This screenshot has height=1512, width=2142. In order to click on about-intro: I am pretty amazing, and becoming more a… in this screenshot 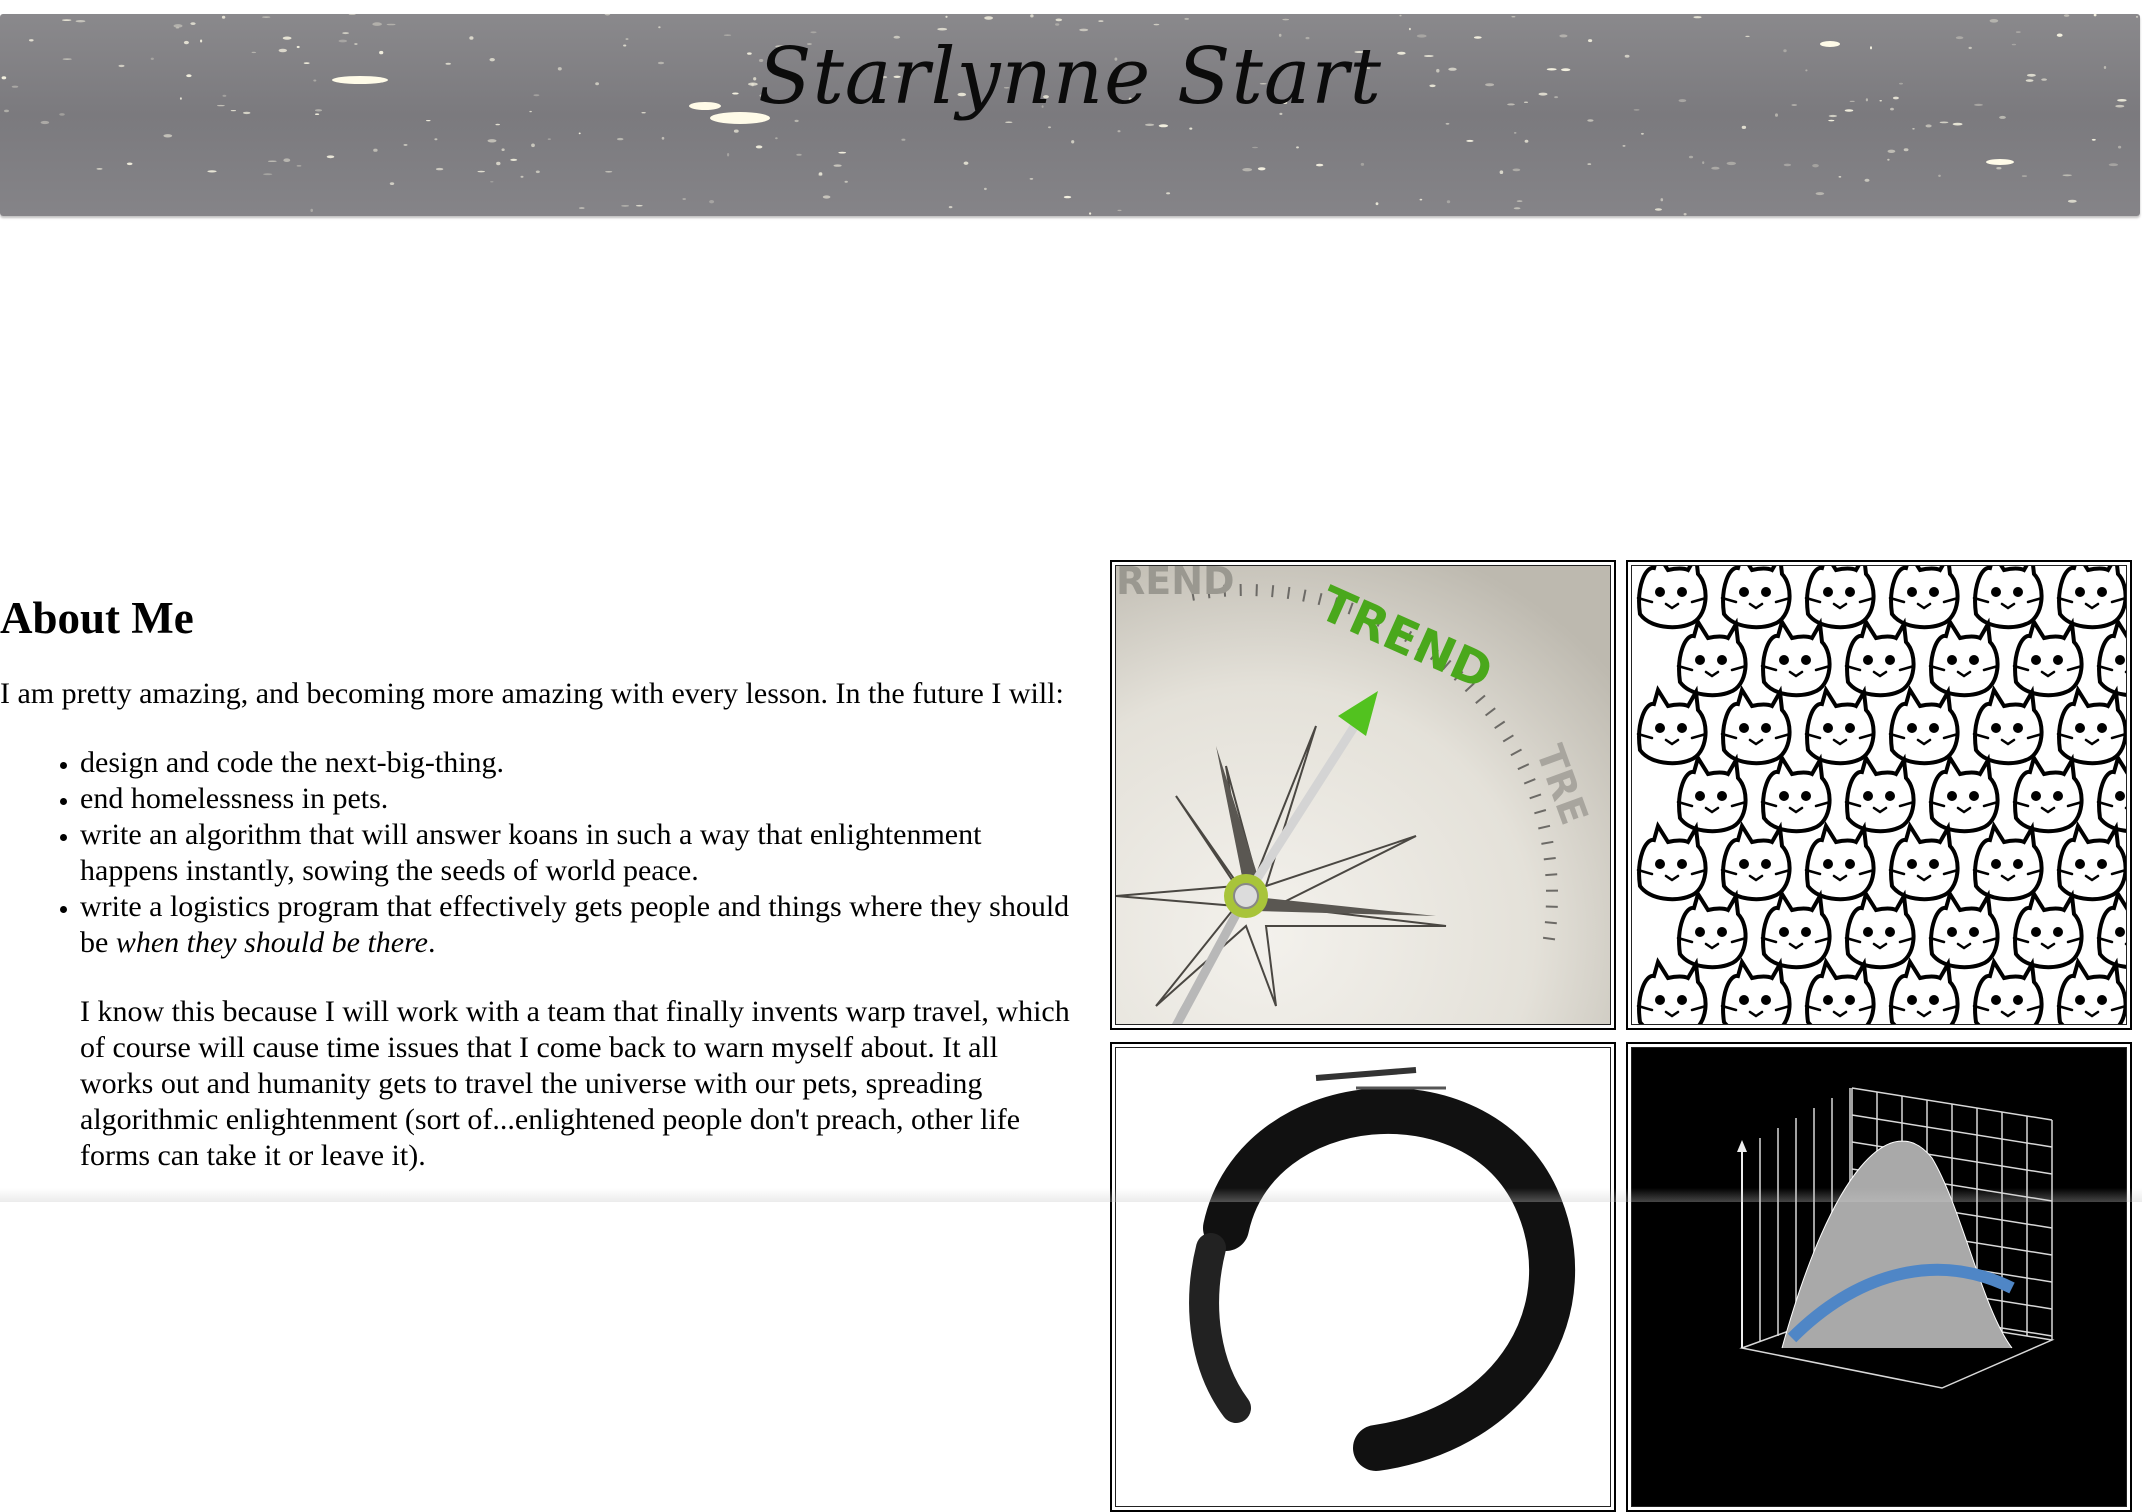, I will do `click(535, 694)`.